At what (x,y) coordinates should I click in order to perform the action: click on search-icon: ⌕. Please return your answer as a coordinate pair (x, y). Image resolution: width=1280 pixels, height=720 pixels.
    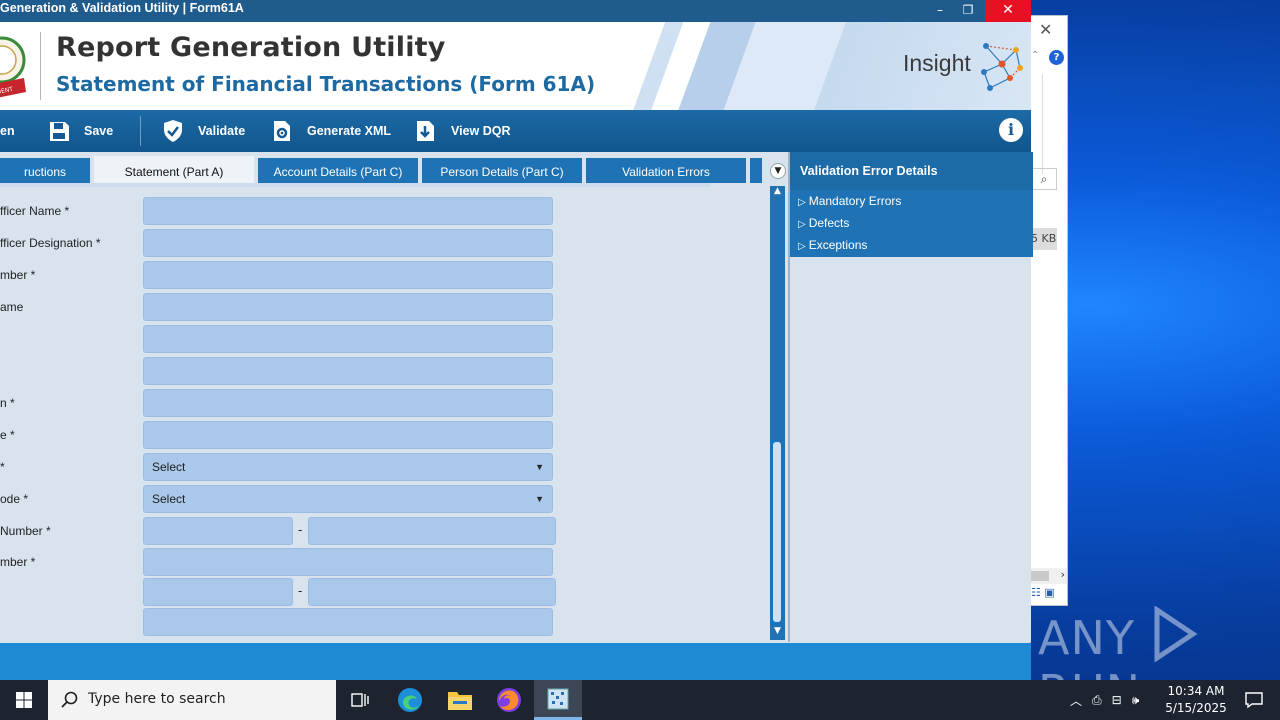
    Looking at the image, I should click on (1044, 179).